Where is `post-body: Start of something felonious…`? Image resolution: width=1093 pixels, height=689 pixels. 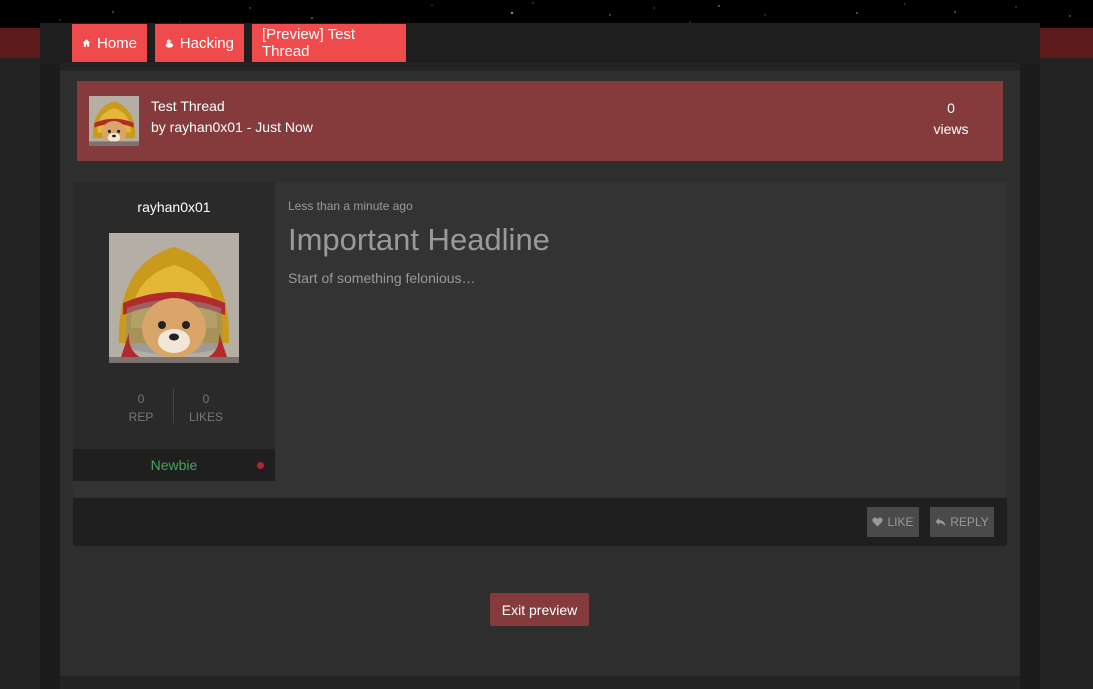 post-body: Start of something felonious… is located at coordinates (382, 278).